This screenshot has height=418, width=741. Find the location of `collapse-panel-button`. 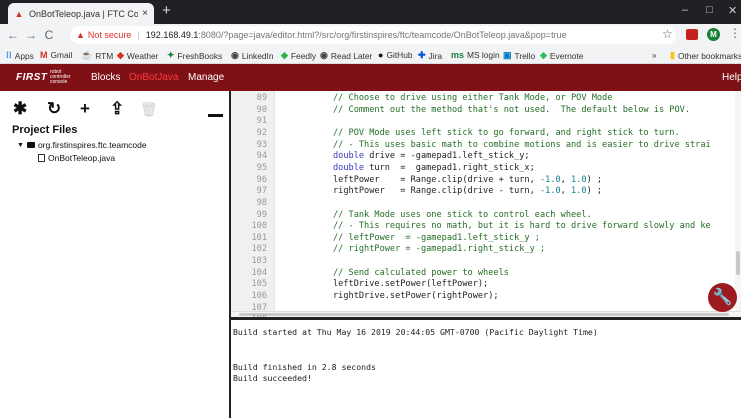

collapse-panel-button is located at coordinates (215, 115).